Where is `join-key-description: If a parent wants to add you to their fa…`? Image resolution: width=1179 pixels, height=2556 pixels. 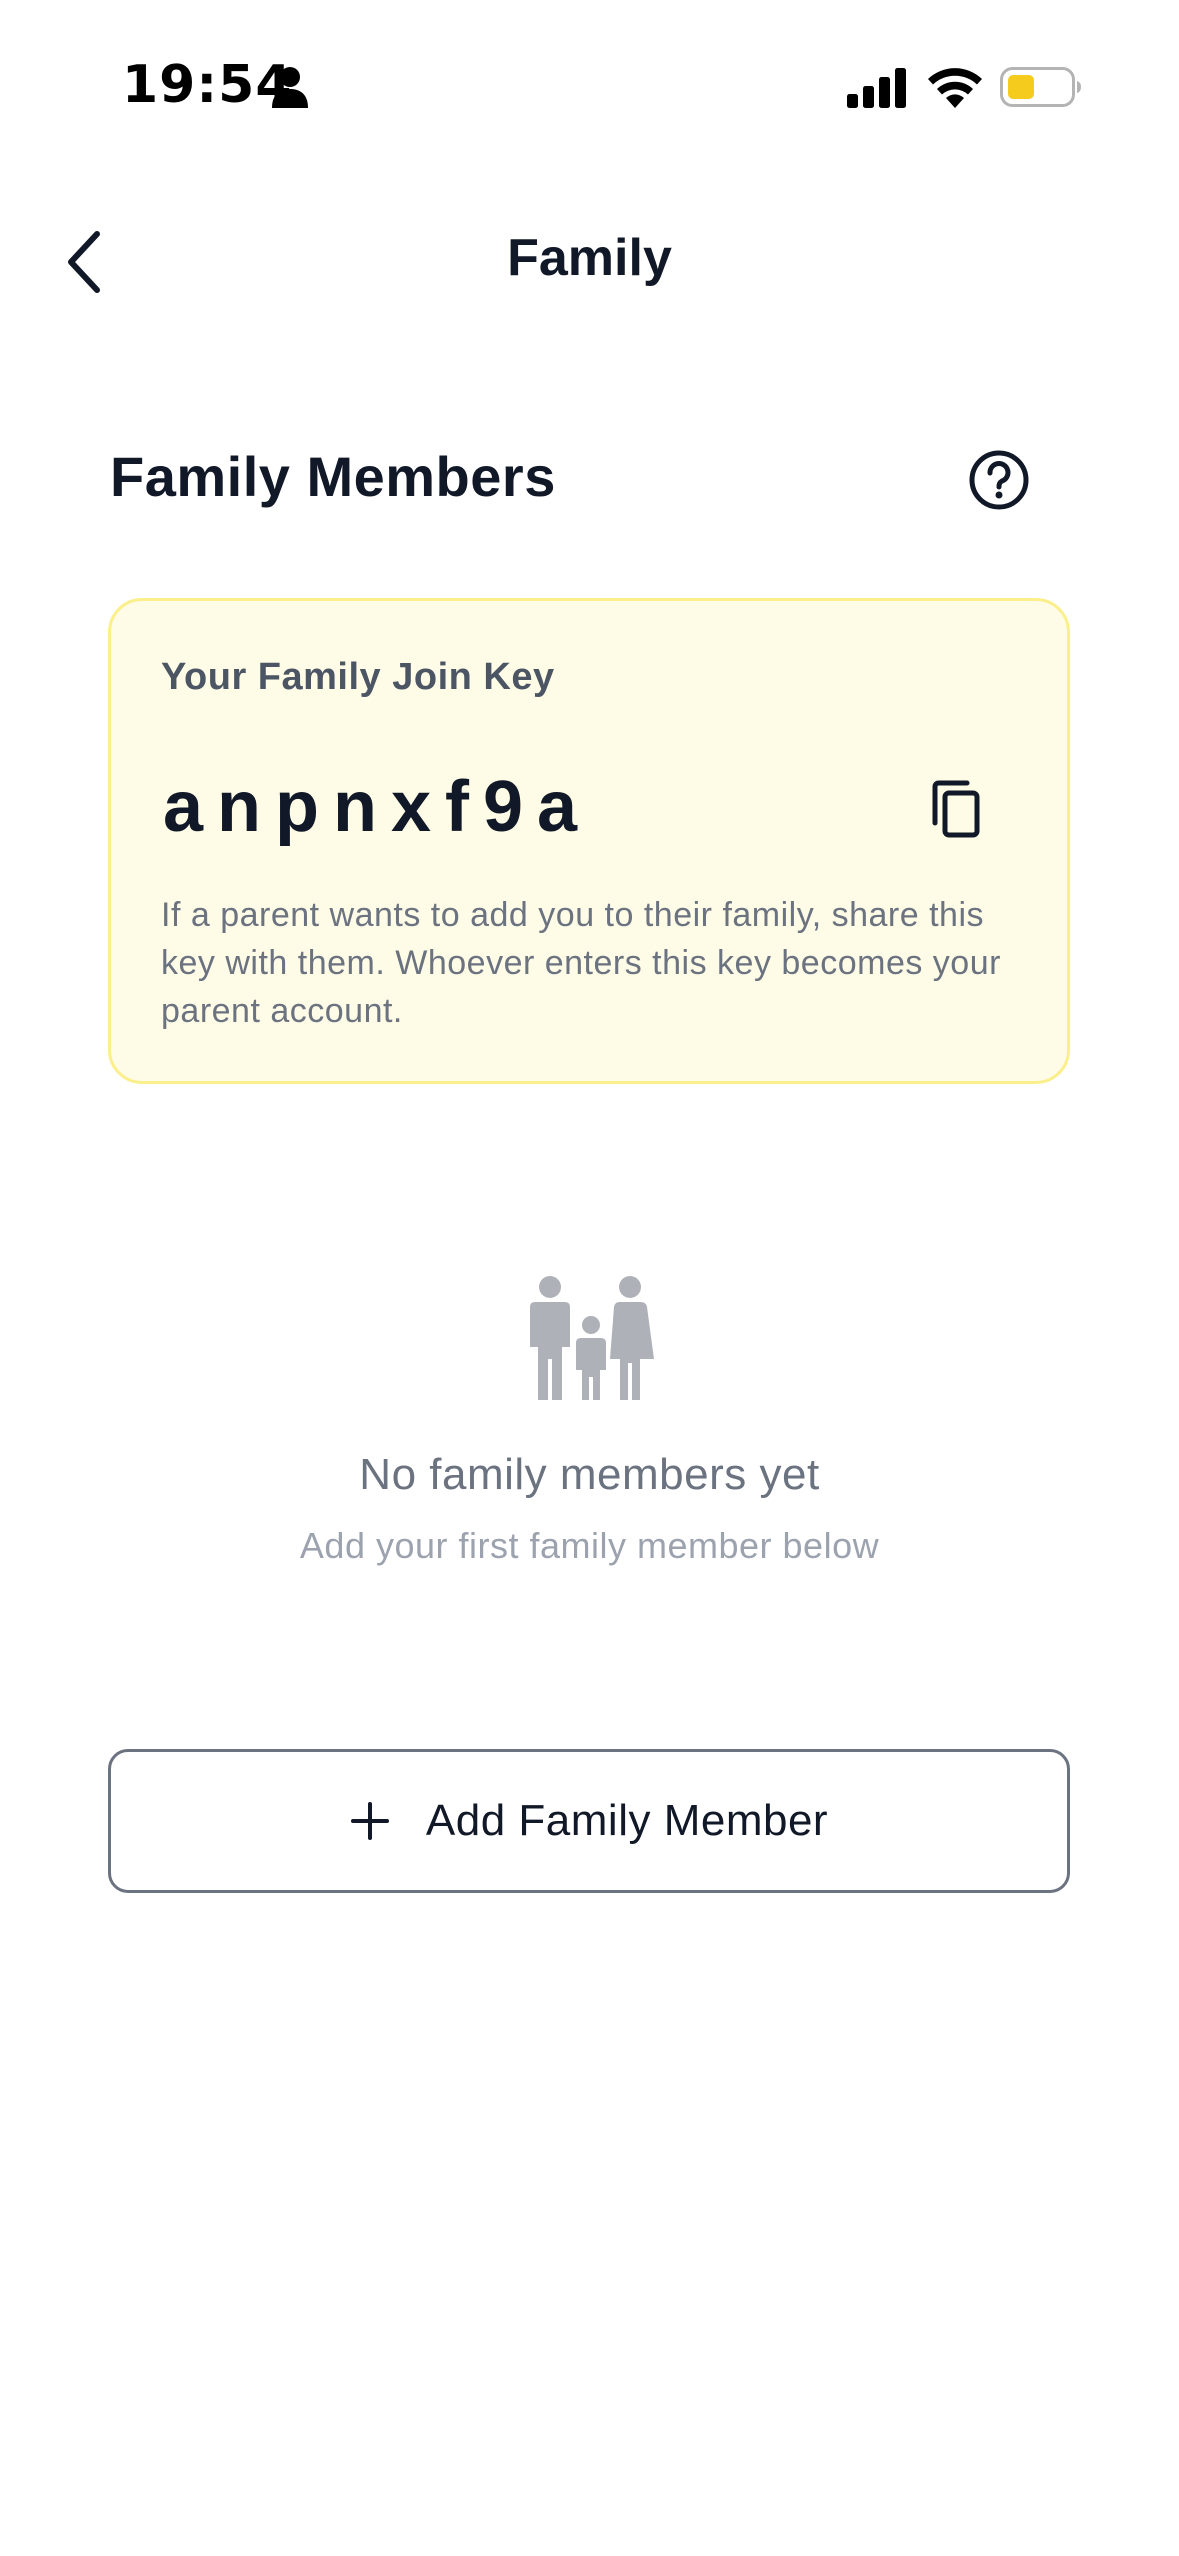
join-key-description: If a parent wants to add you to their fa… is located at coordinates (581, 963).